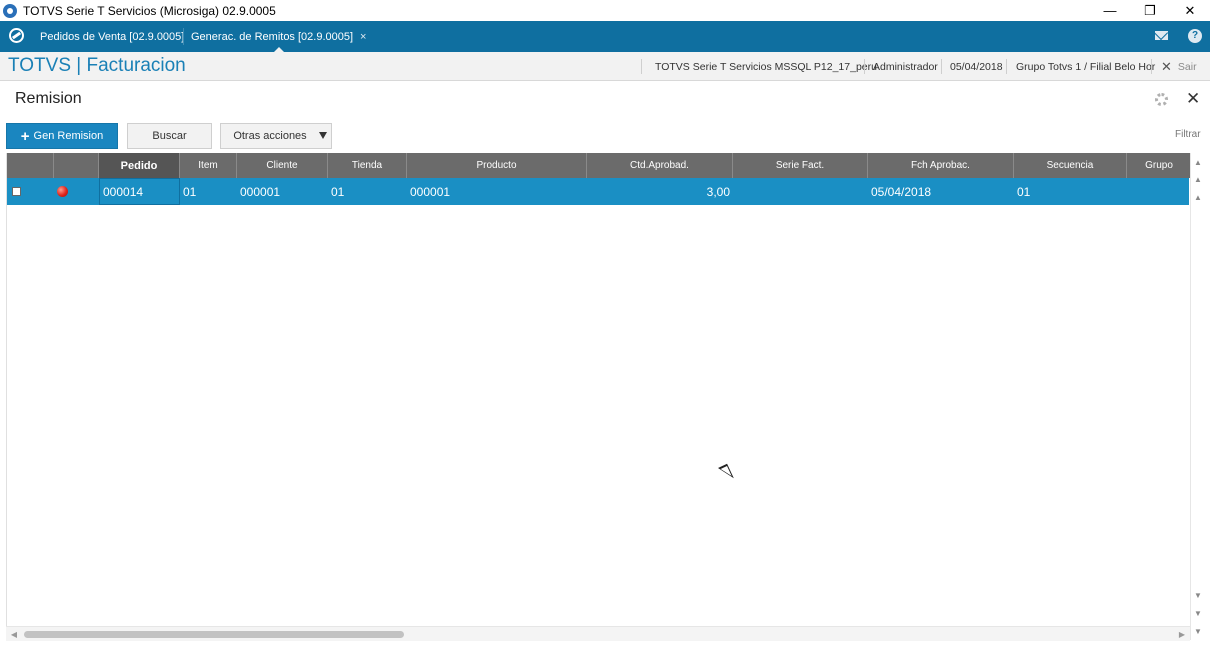 Image resolution: width=1210 pixels, height=645 pixels. I want to click on tab-pedidos-de-venta: Pedidos de Venta [02.9.0005] ×, so click(119, 36).